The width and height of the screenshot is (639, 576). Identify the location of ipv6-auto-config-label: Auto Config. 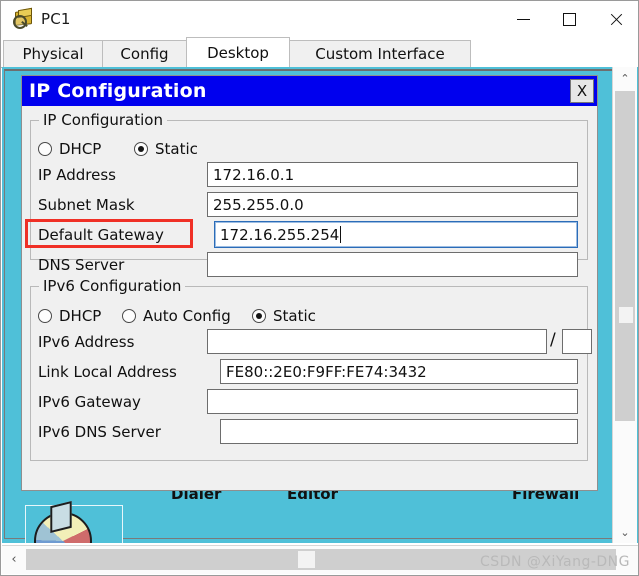
(187, 316).